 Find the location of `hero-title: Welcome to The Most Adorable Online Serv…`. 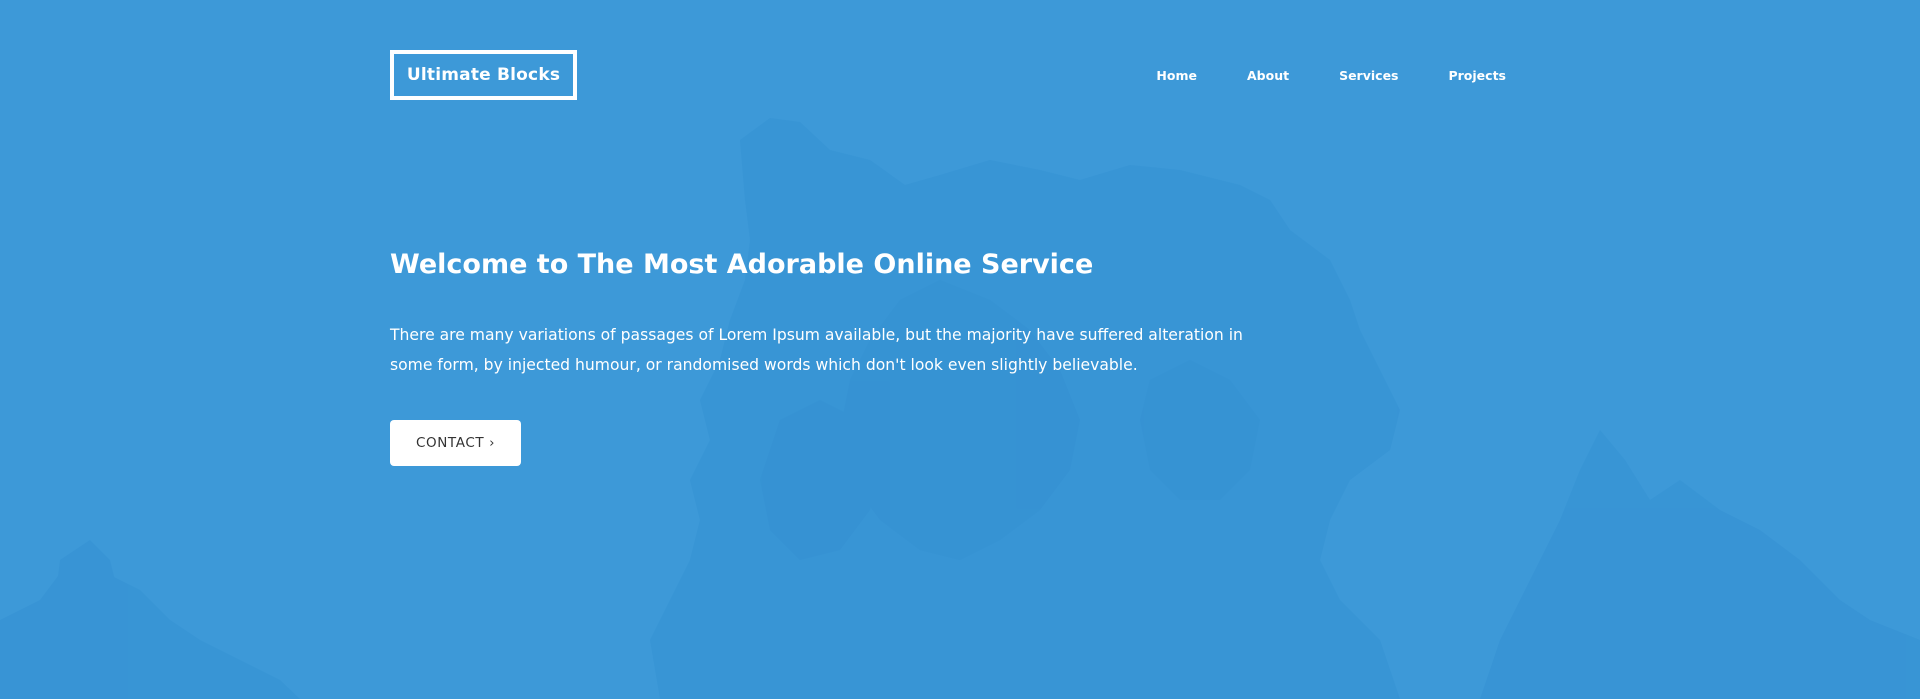

hero-title: Welcome to The Most Adorable Online Serv… is located at coordinates (742, 264).